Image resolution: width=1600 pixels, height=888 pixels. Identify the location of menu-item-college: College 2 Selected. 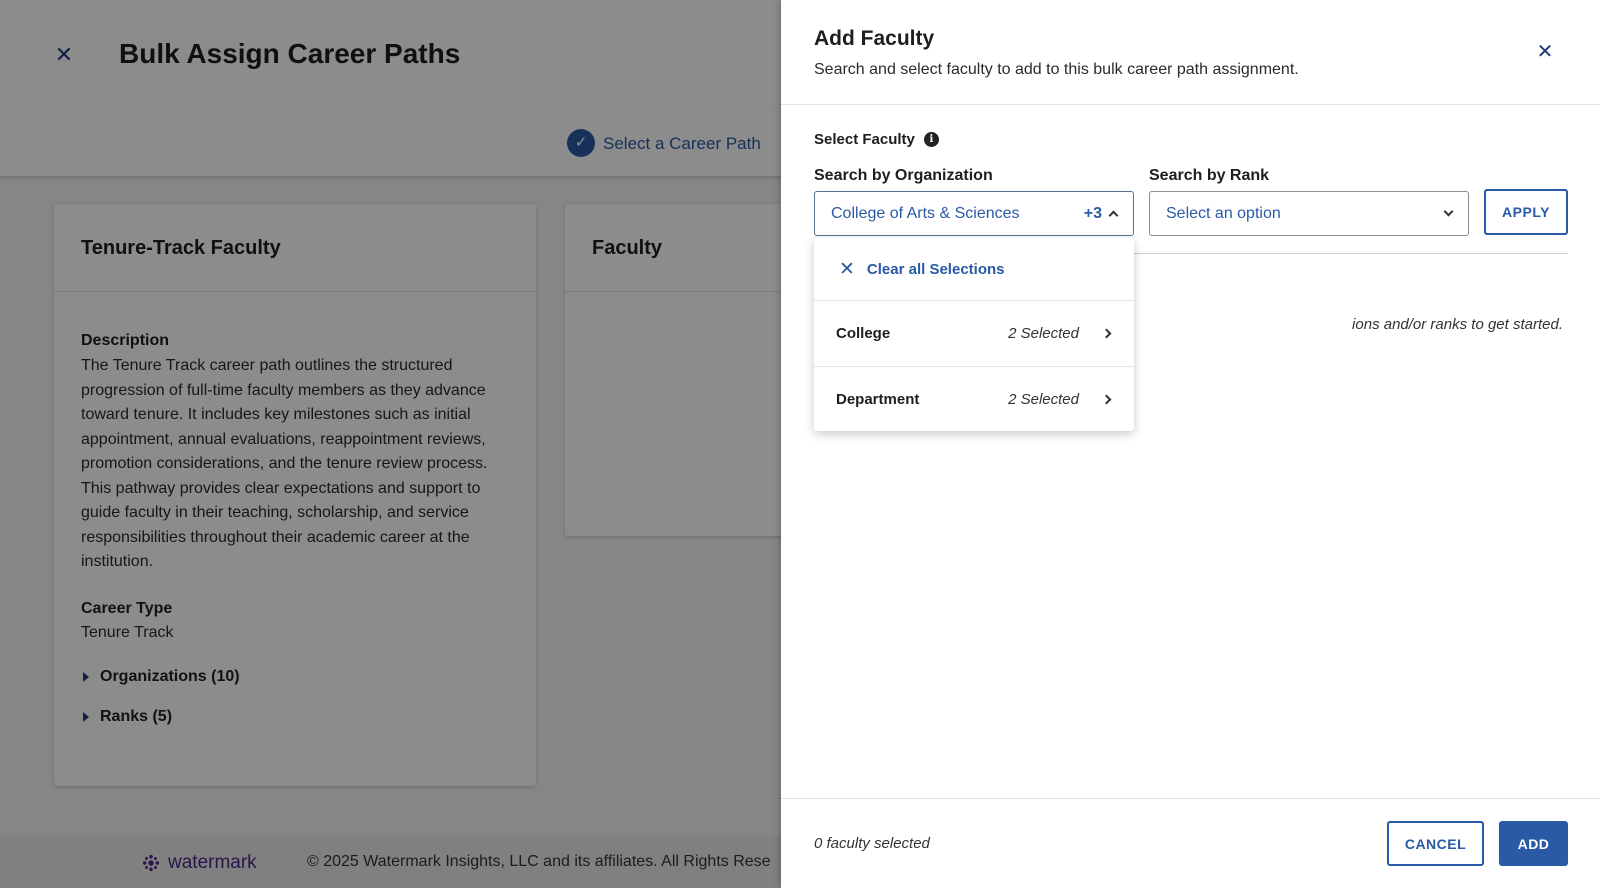
(974, 333).